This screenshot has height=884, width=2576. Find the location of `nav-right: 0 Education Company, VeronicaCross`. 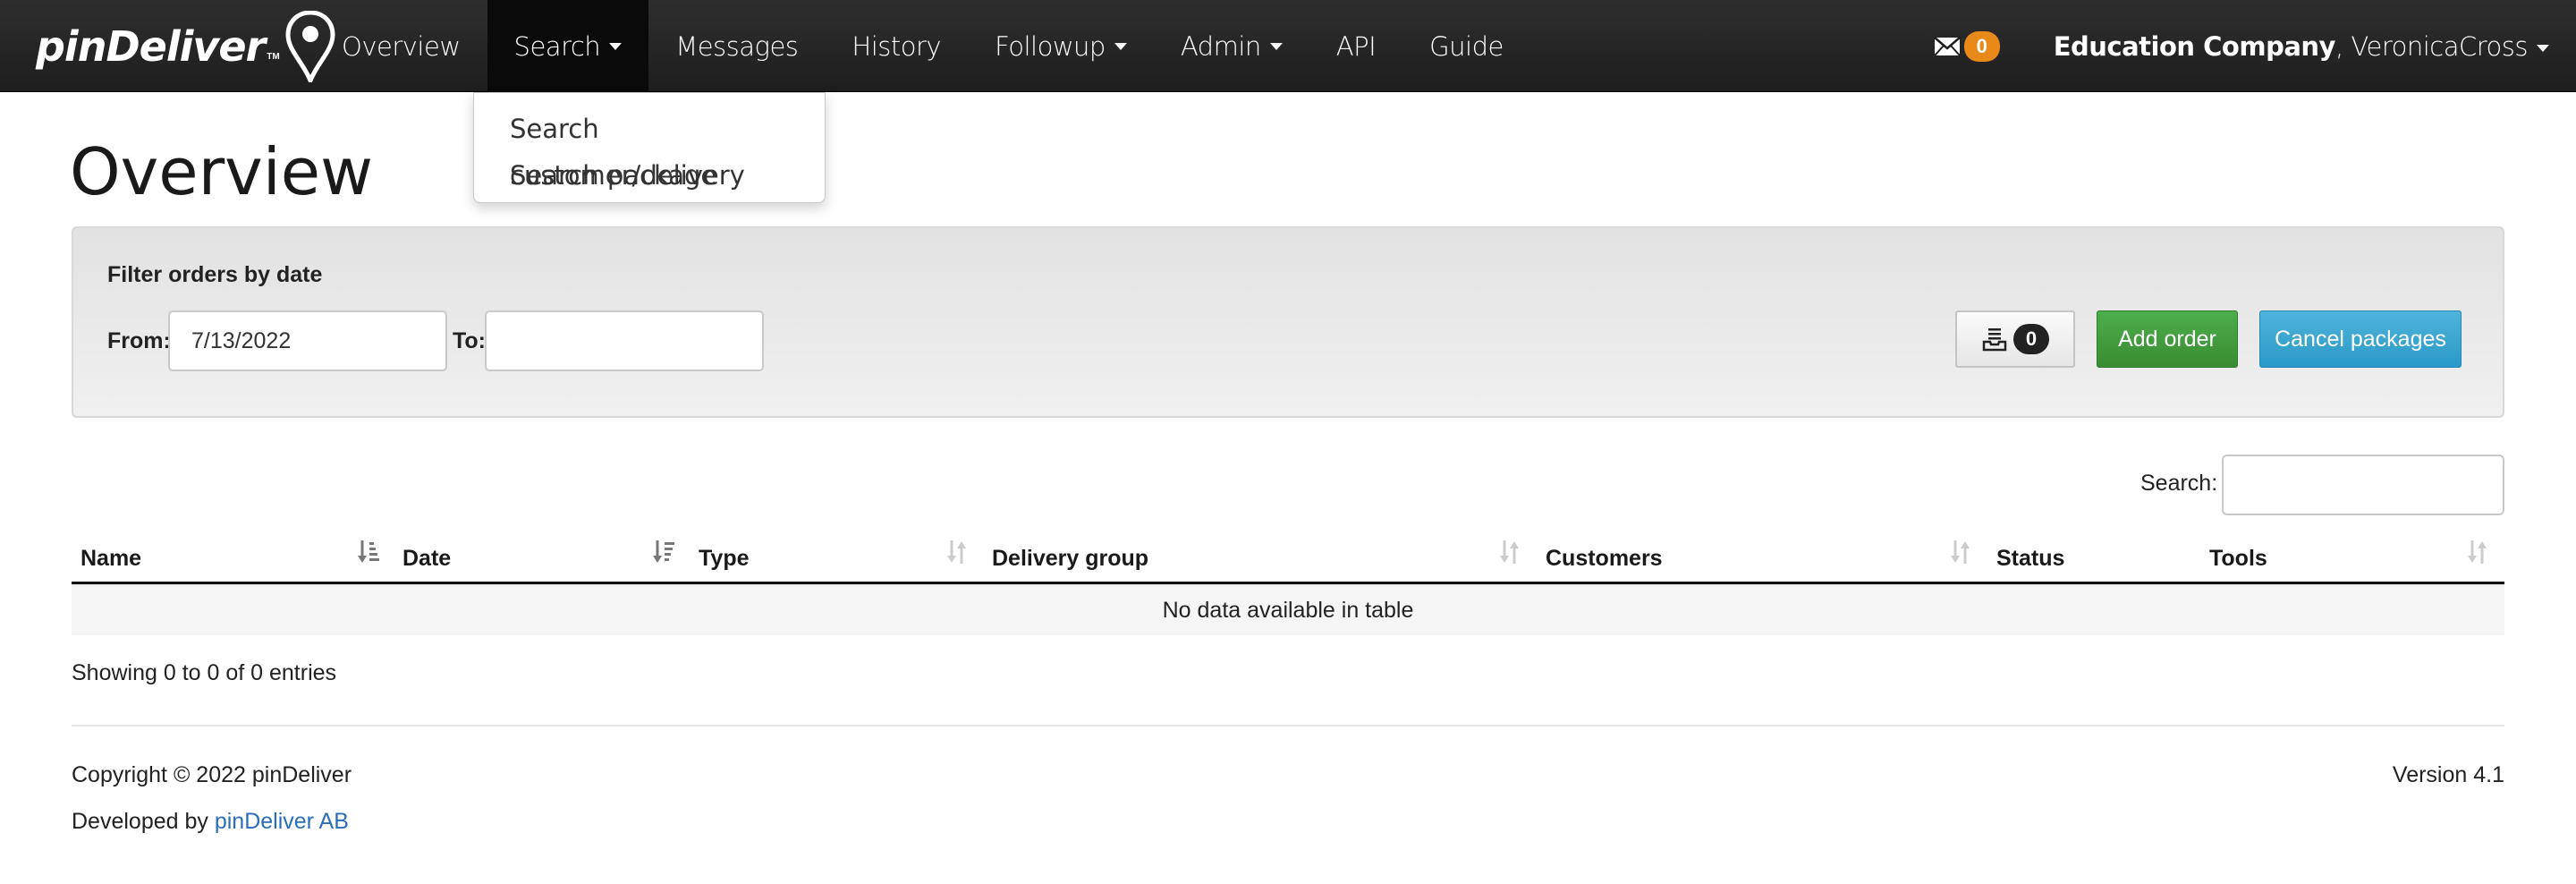

nav-right: 0 Education Company, VeronicaCross is located at coordinates (2241, 46).